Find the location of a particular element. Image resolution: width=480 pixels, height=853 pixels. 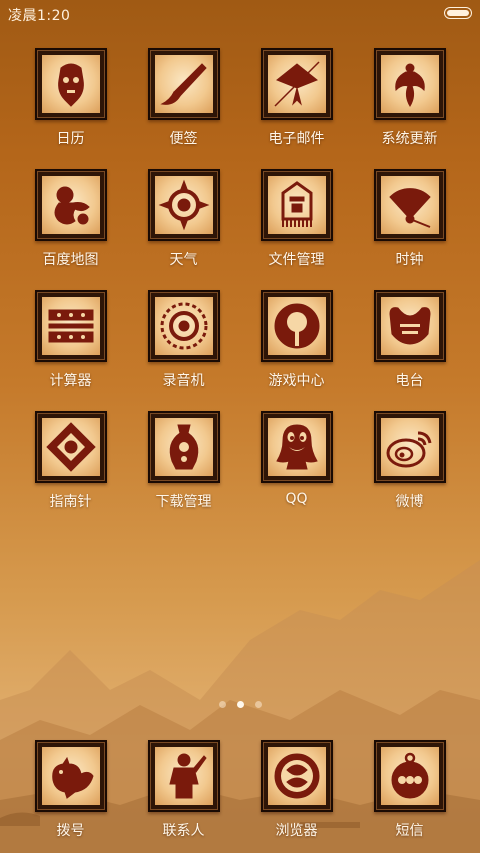

app-weather: 天气 is located at coordinates (183, 219).